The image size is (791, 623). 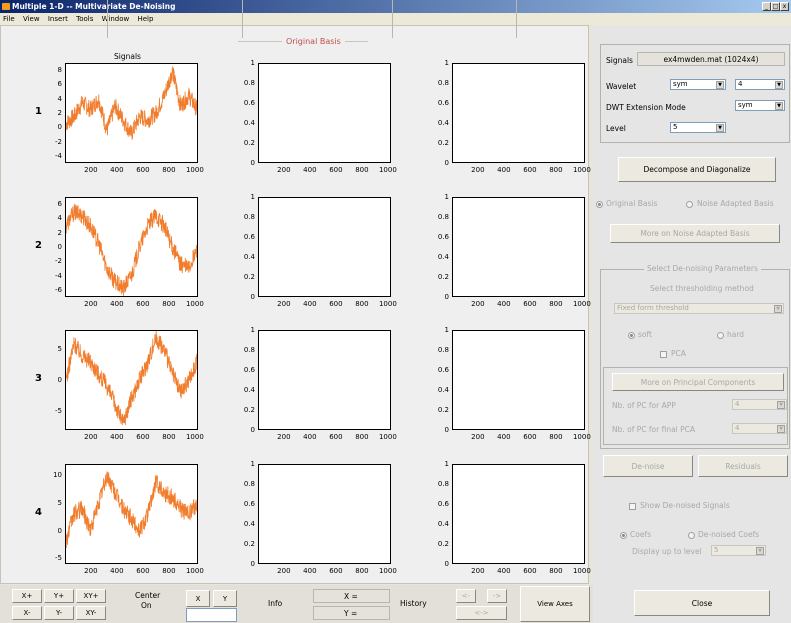 What do you see at coordinates (760, 84) in the screenshot?
I see `wavelet-order-popup: 4 ▼` at bounding box center [760, 84].